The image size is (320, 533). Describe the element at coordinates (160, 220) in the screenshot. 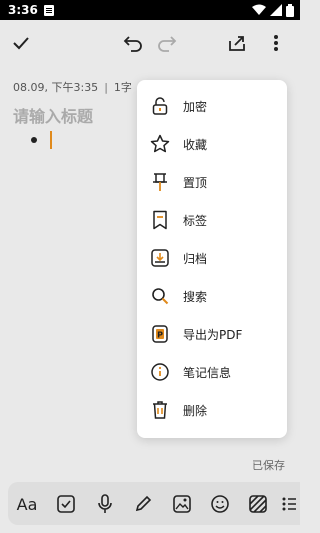

I see `tag-icon` at that location.